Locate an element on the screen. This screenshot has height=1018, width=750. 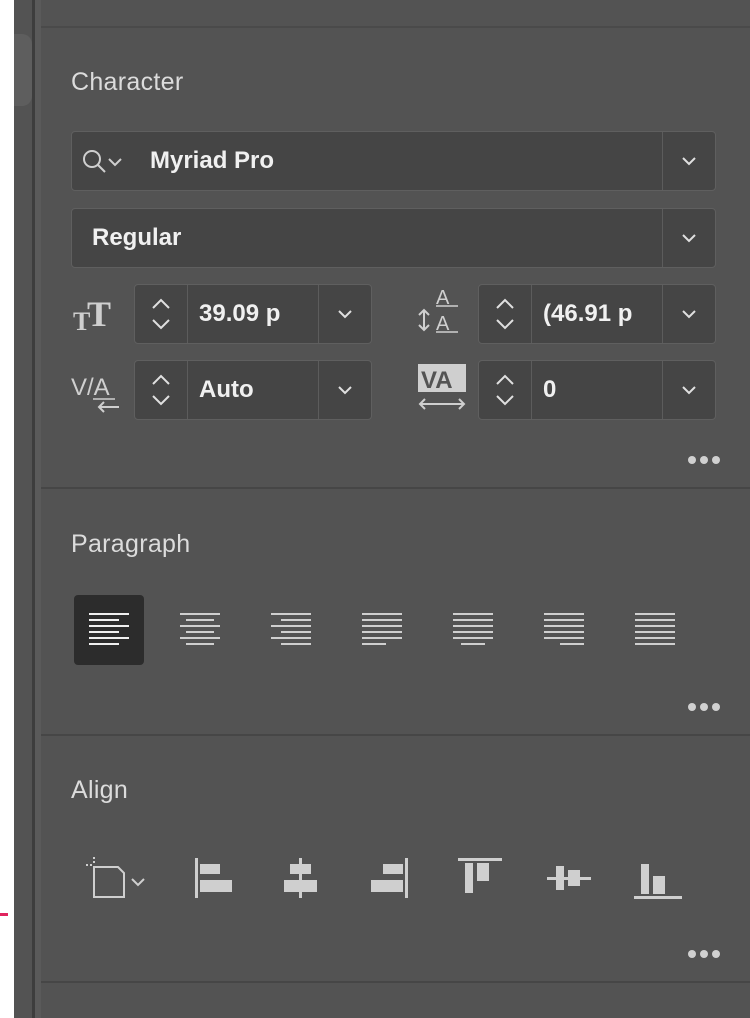
kerning-field: Auto is located at coordinates (253, 390).